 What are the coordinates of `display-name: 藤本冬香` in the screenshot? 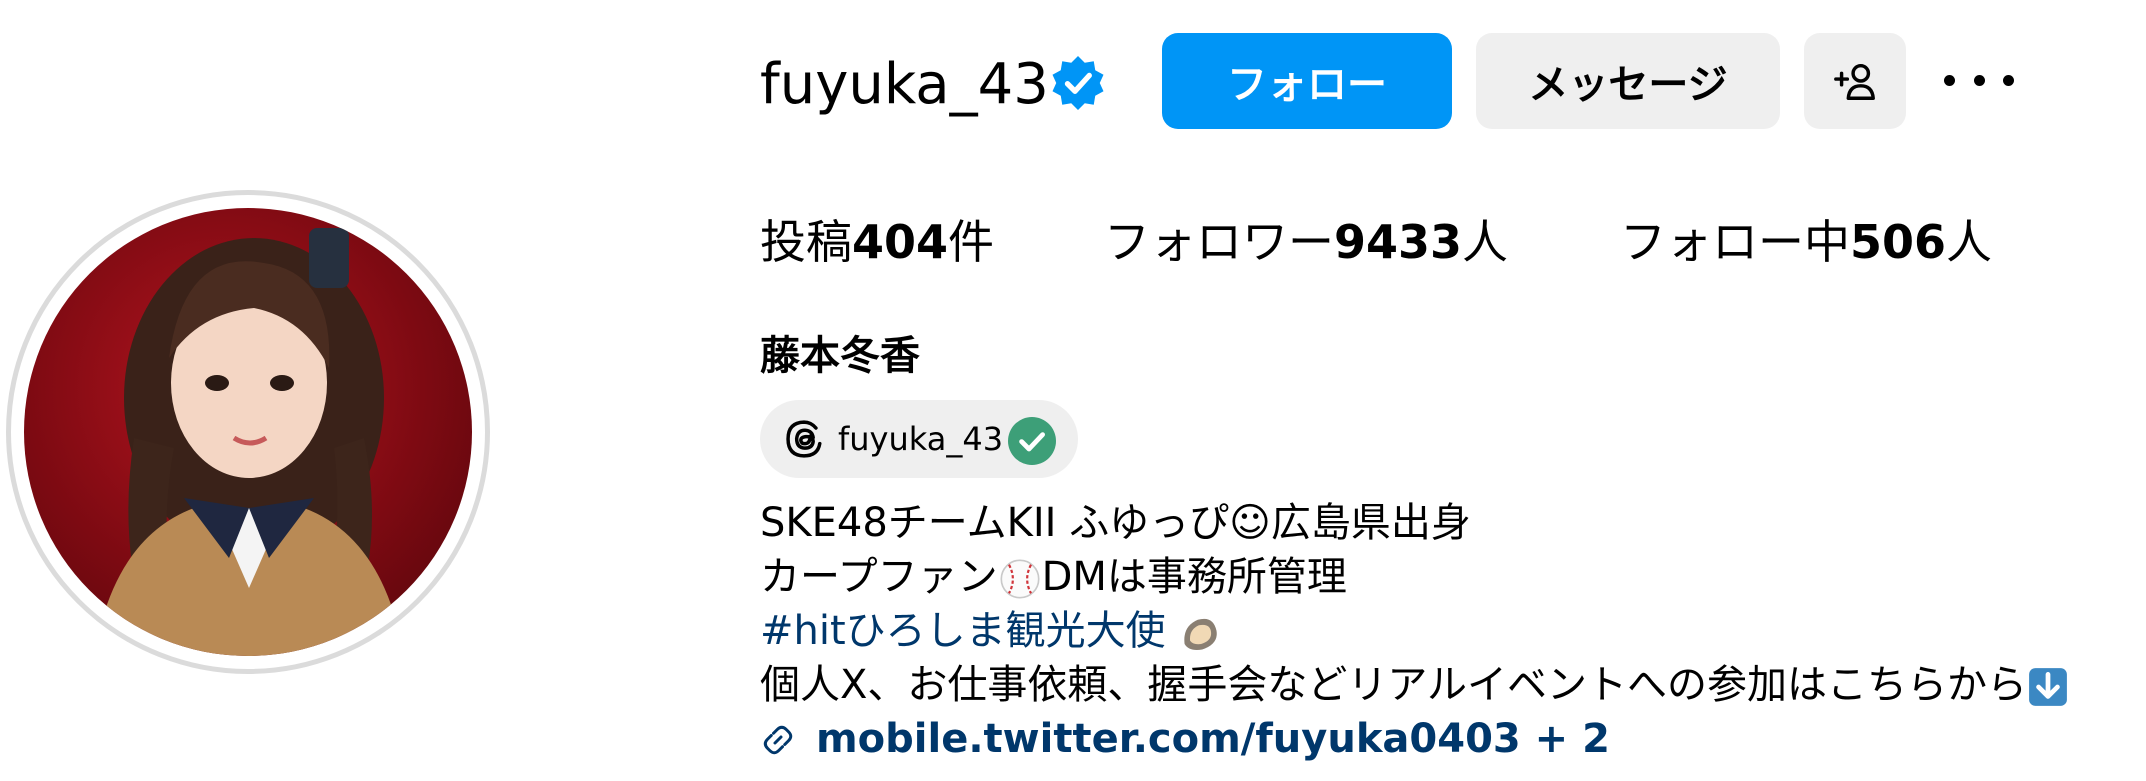 It's located at (840, 356).